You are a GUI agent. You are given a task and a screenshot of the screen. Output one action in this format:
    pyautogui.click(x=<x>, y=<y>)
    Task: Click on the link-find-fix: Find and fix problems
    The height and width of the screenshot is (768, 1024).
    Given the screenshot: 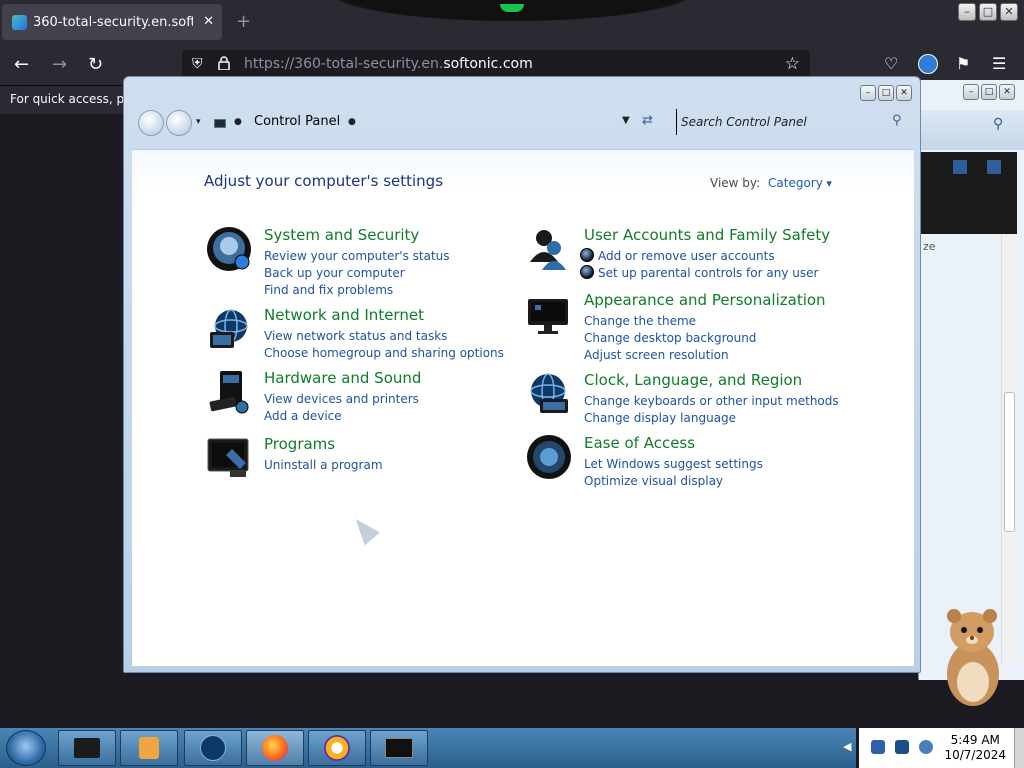 What is the action you would take?
    pyautogui.click(x=357, y=290)
    